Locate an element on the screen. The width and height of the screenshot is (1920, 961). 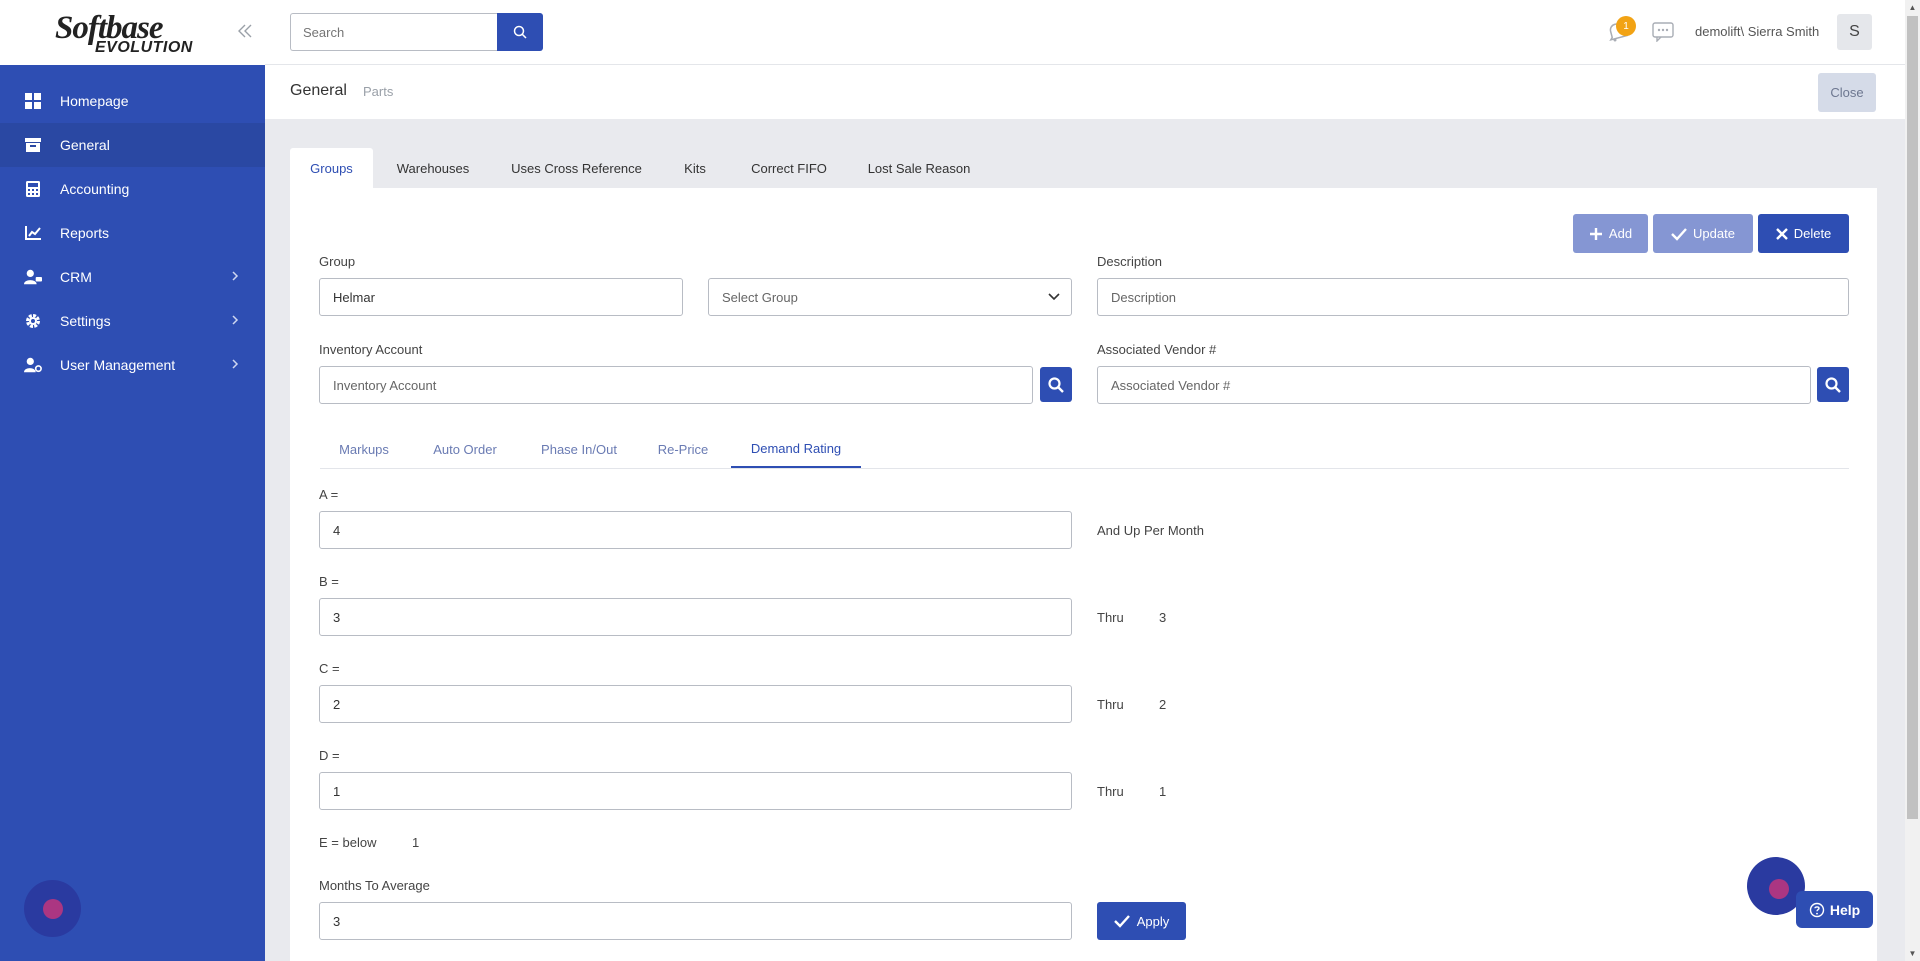
close-button: Close is located at coordinates (1847, 92).